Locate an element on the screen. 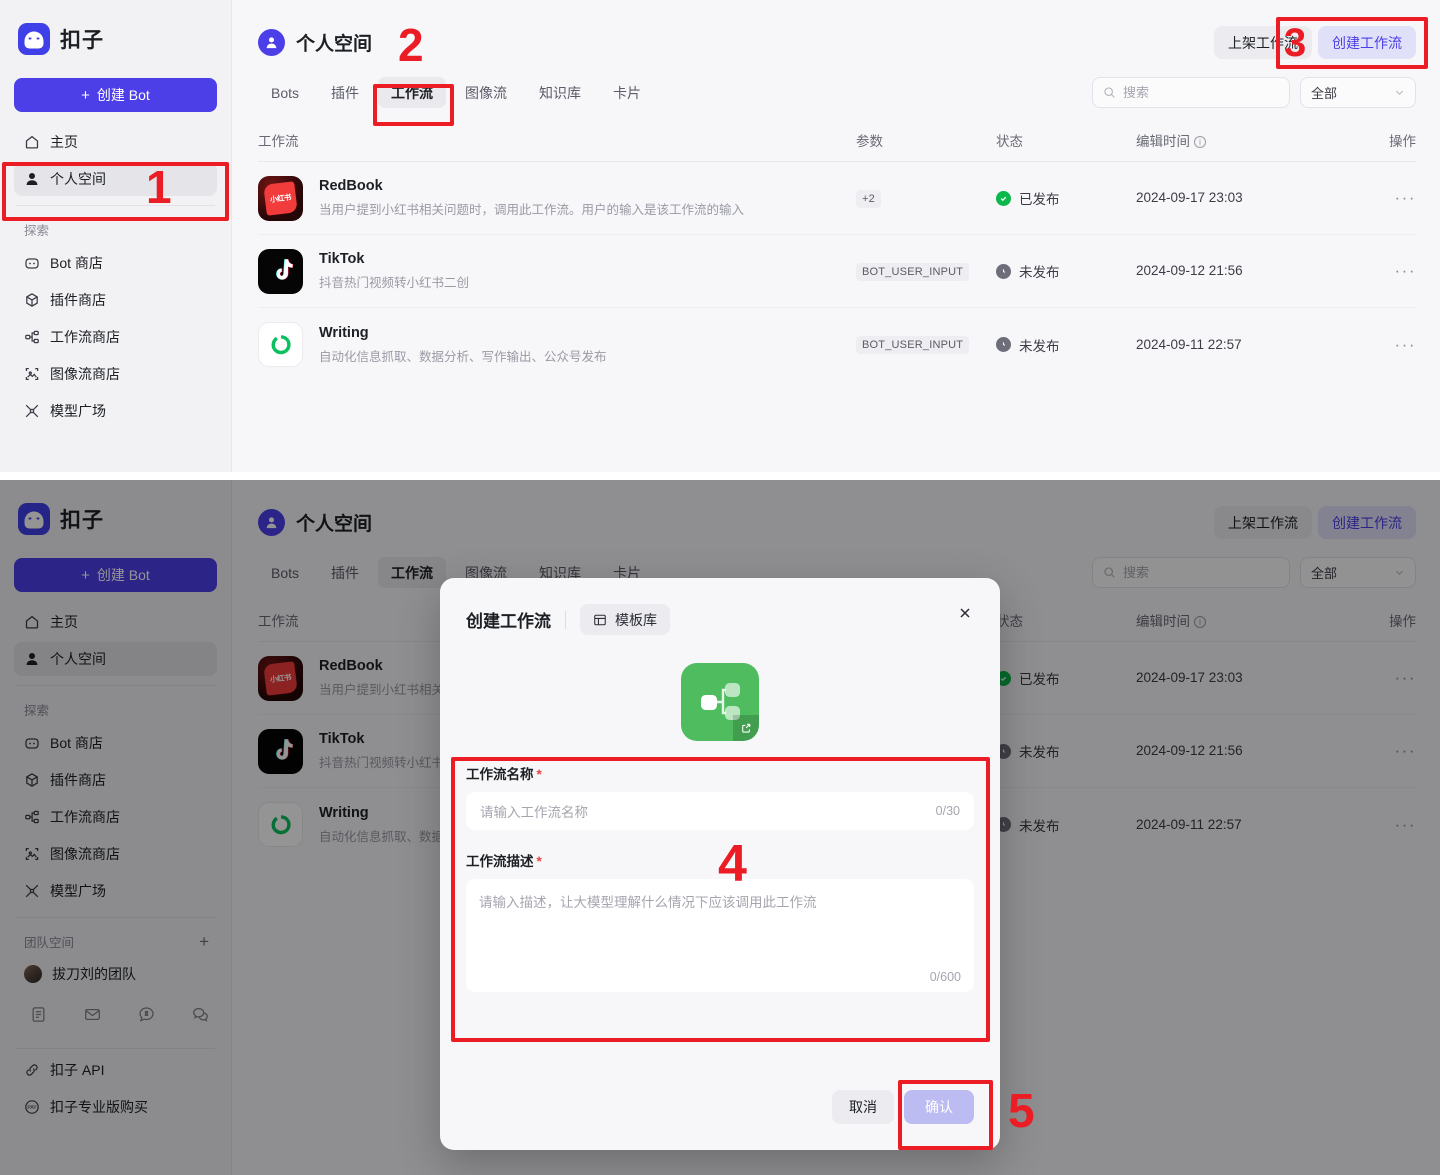 The height and width of the screenshot is (1175, 1440). col-name: 工作流 is located at coordinates (278, 141).